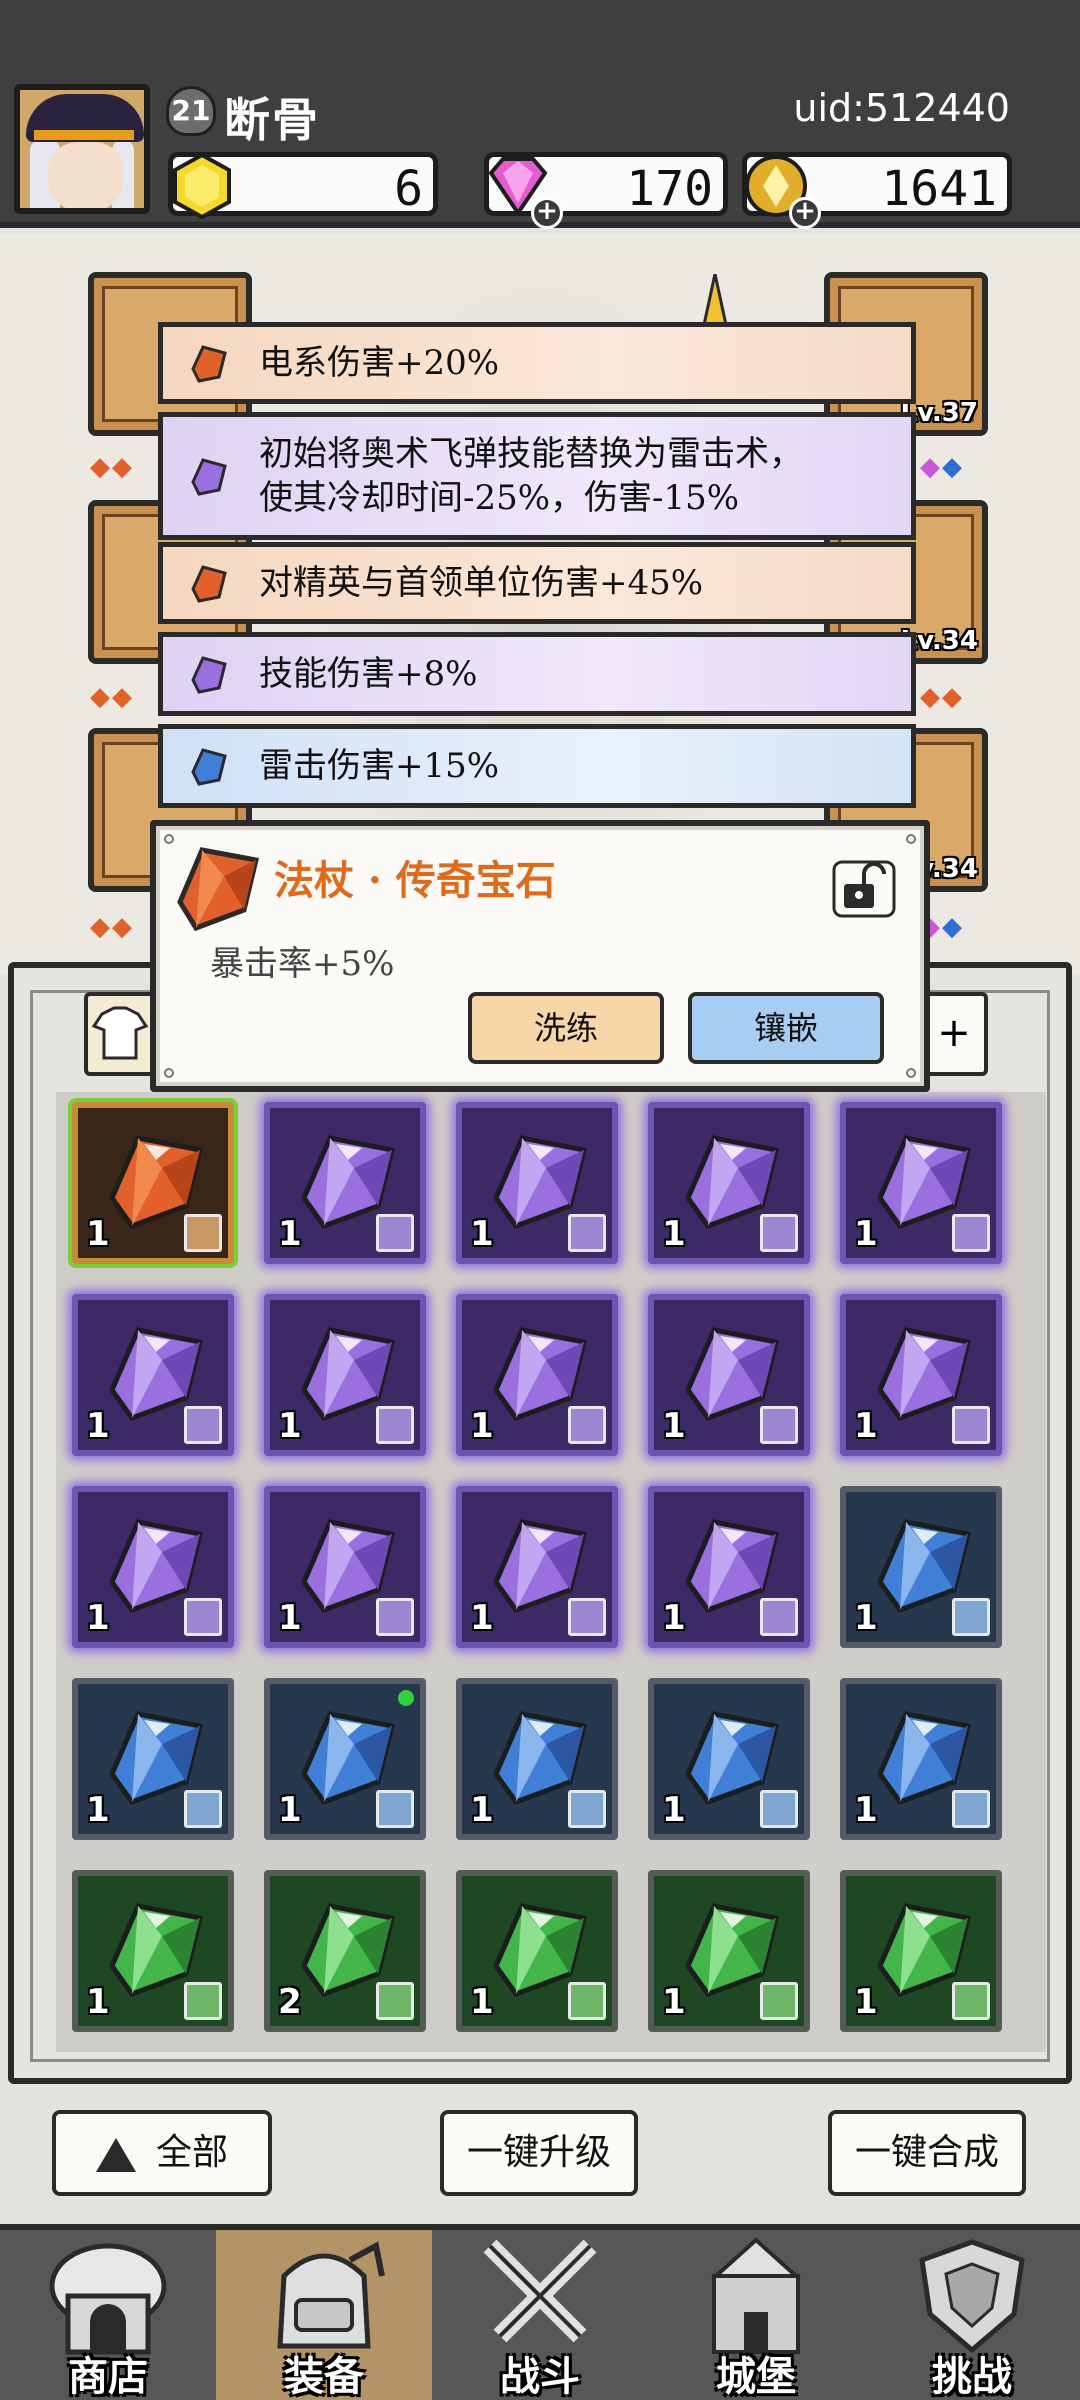  What do you see at coordinates (540, 114) in the screenshot?
I see `top-bar: 21 断骨 uid:512440 6 + 170 + 1641` at bounding box center [540, 114].